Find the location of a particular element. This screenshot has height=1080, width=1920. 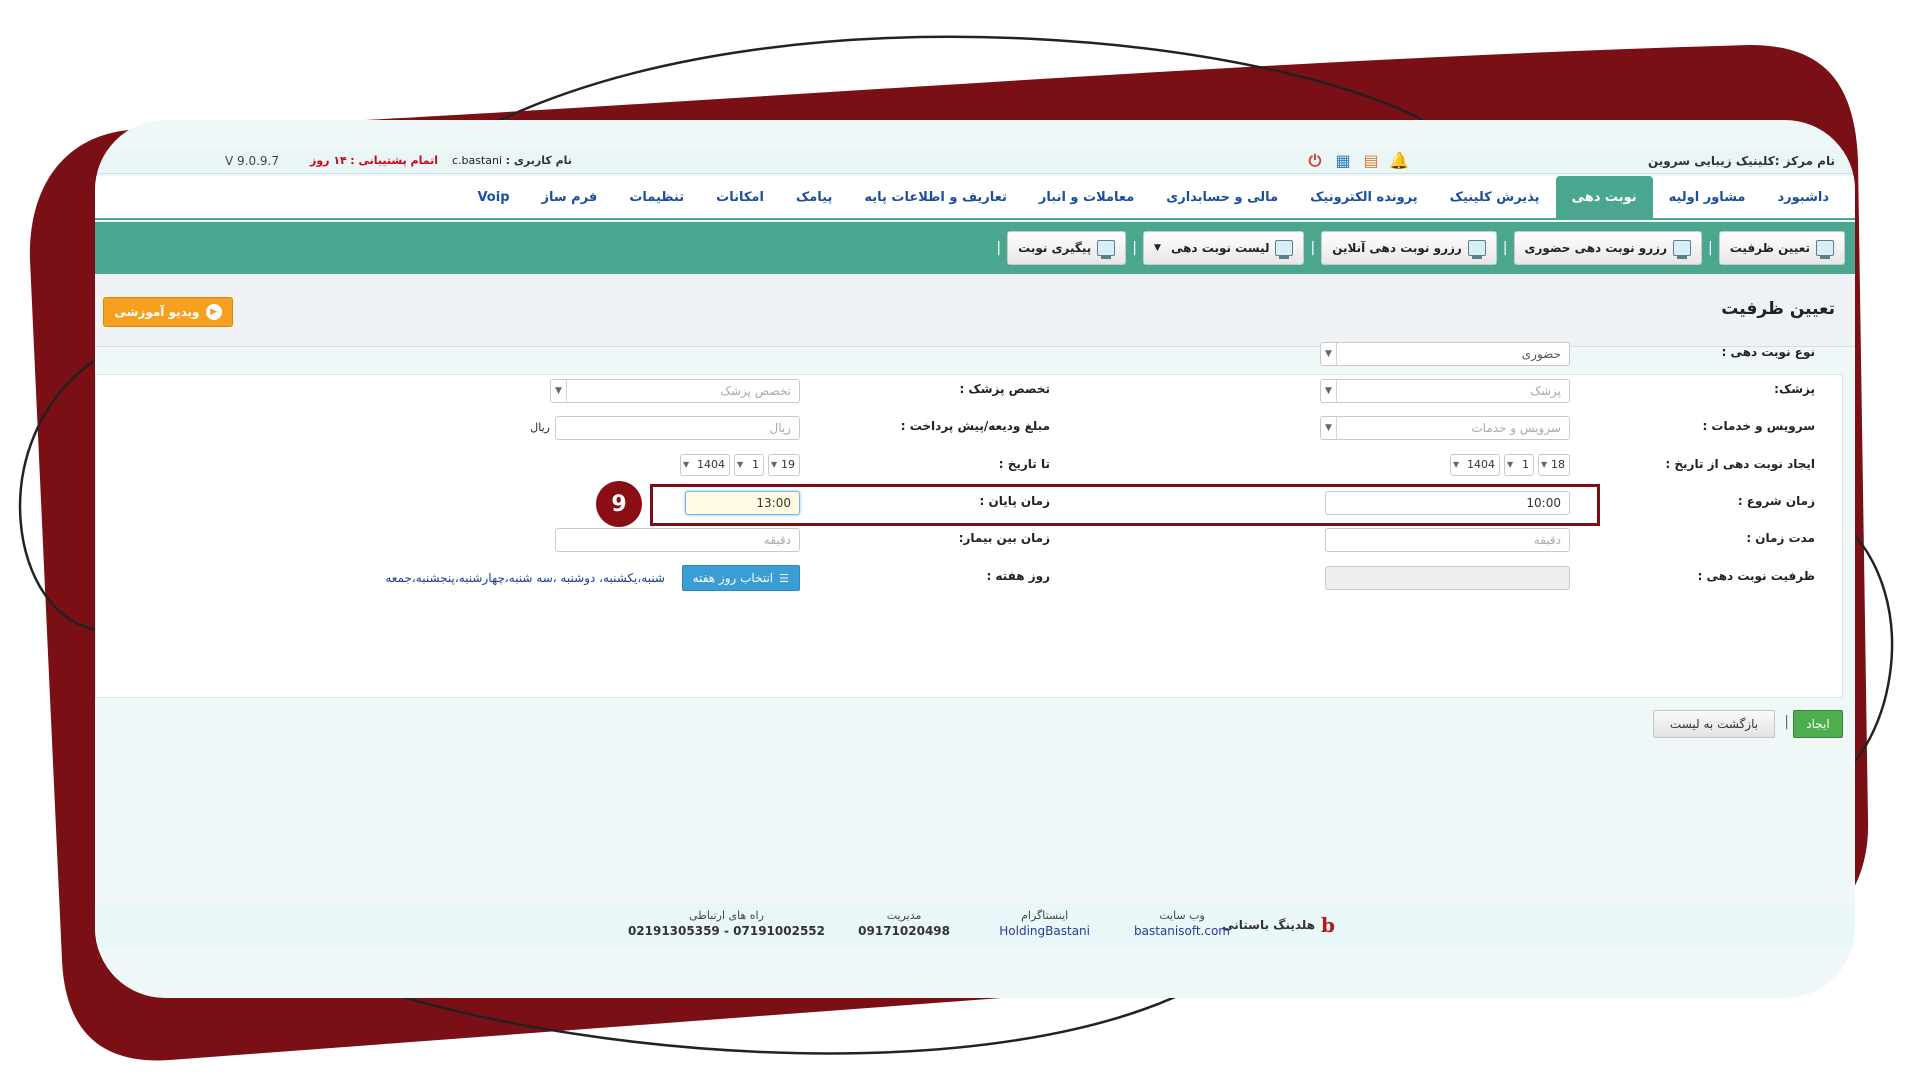

footer-instagram: اینستاگرام HoldingBastani is located at coordinates (1044, 923).